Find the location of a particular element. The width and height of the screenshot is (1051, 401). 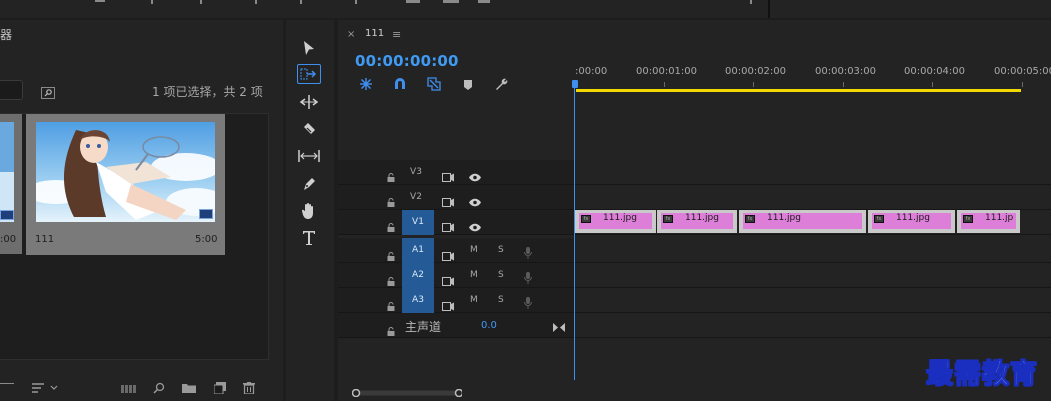

razor-tool is located at coordinates (309, 129).